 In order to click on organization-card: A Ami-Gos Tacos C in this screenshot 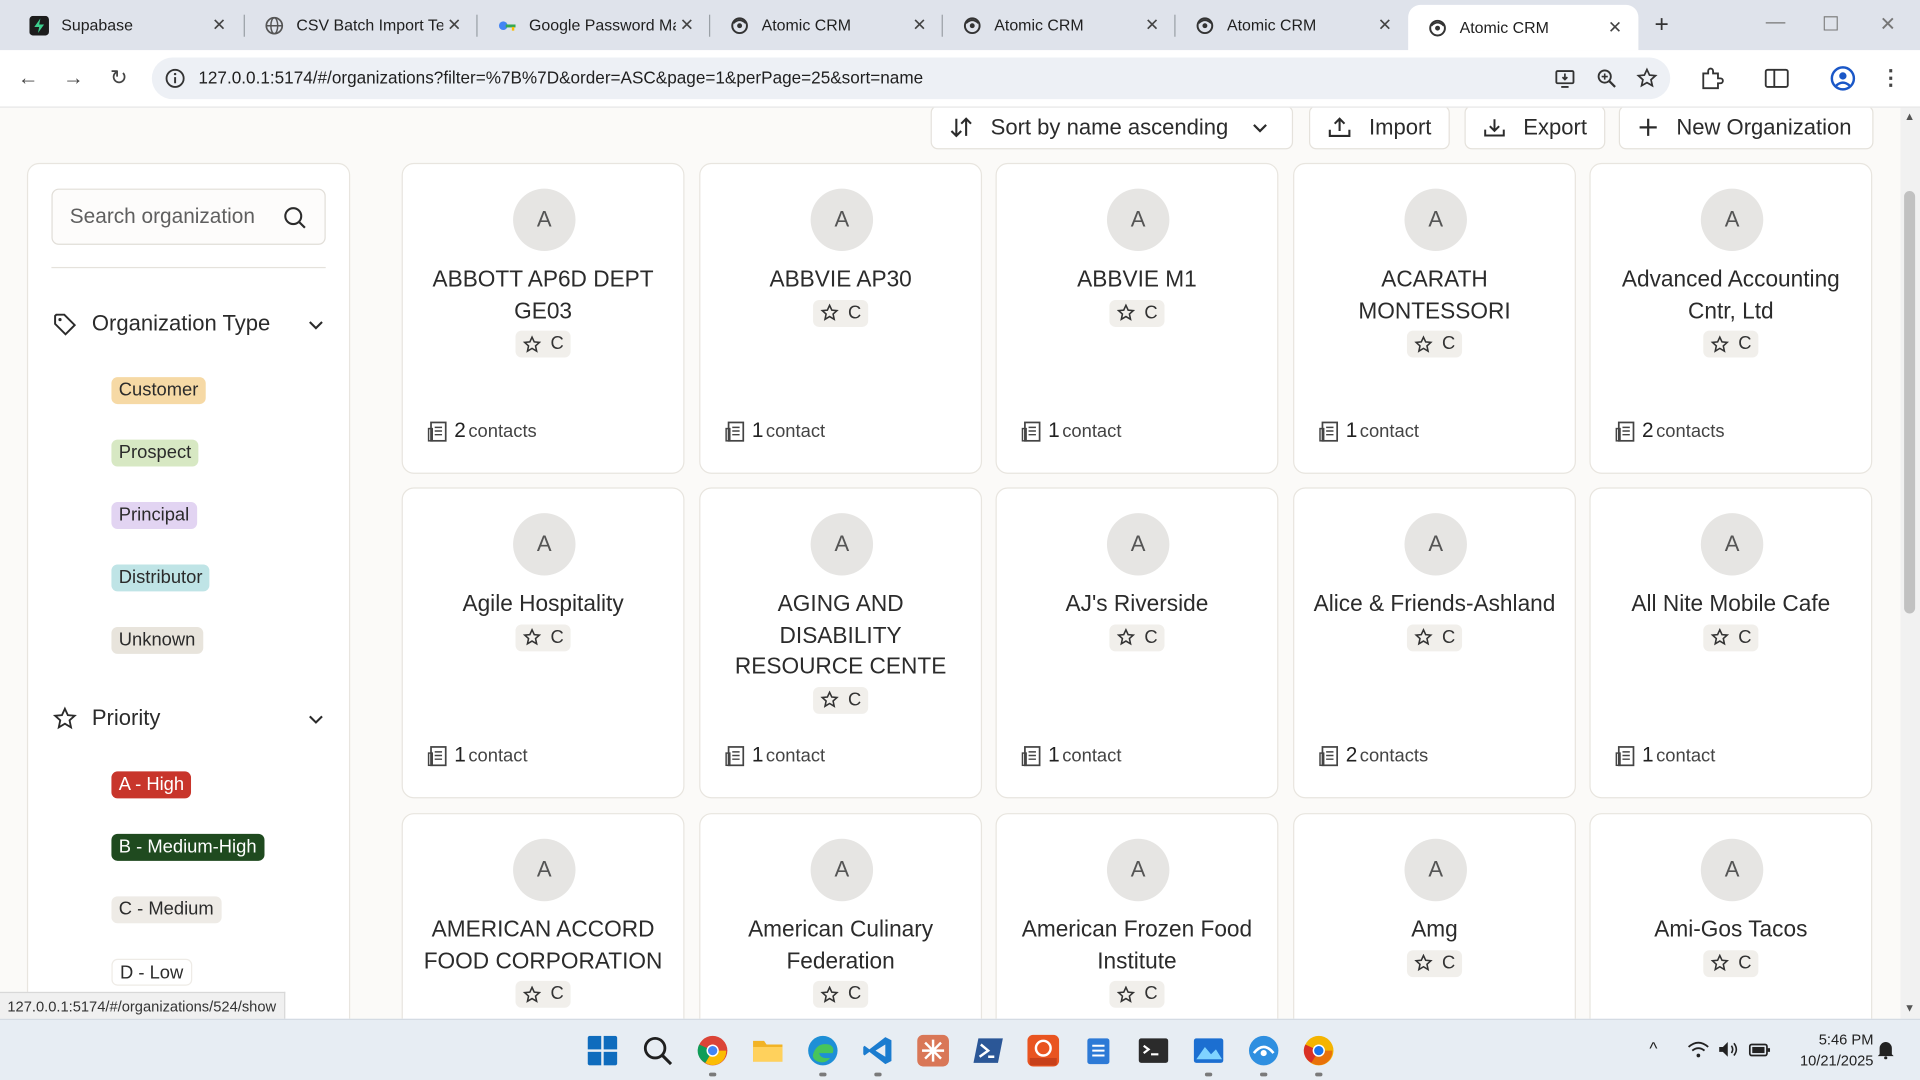, I will do `click(1731, 916)`.